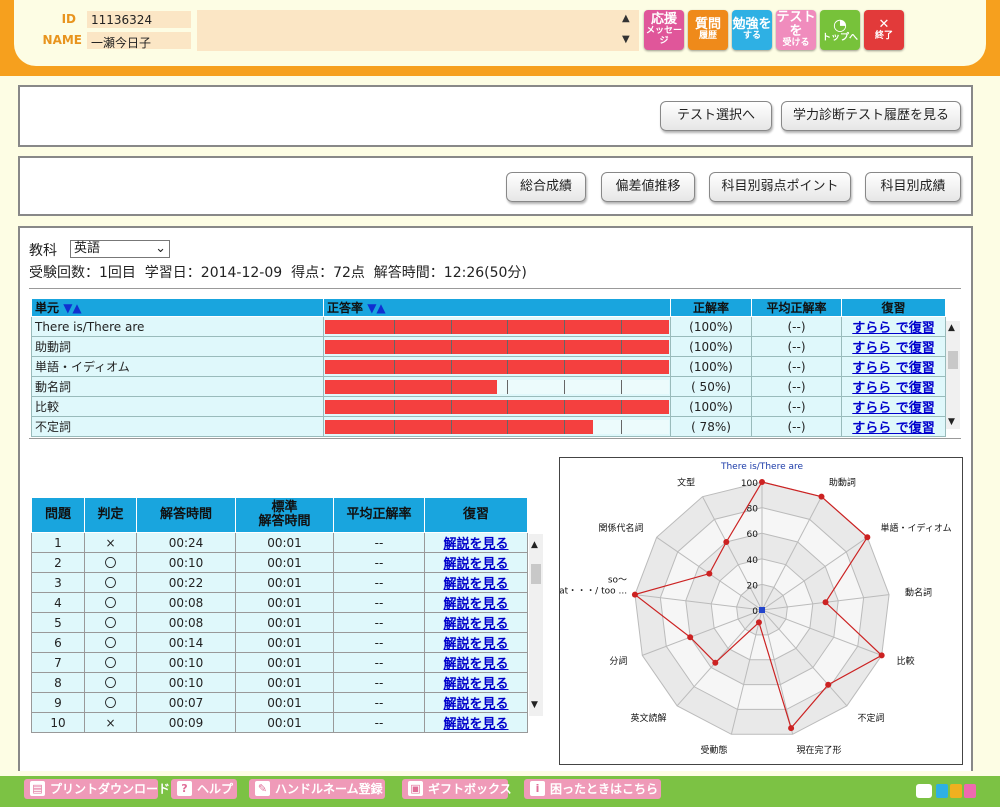  Describe the element at coordinates (279, 722) in the screenshot. I see `table-row: 10 × 00:09 00:01 -- 解説を見る` at that location.